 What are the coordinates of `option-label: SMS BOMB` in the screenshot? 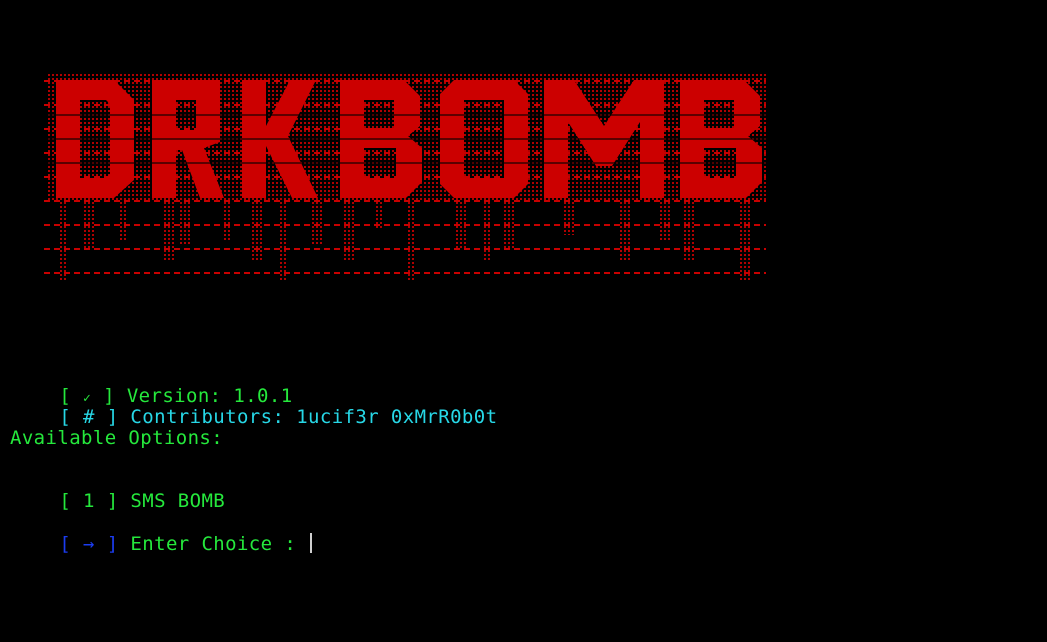 It's located at (178, 501).